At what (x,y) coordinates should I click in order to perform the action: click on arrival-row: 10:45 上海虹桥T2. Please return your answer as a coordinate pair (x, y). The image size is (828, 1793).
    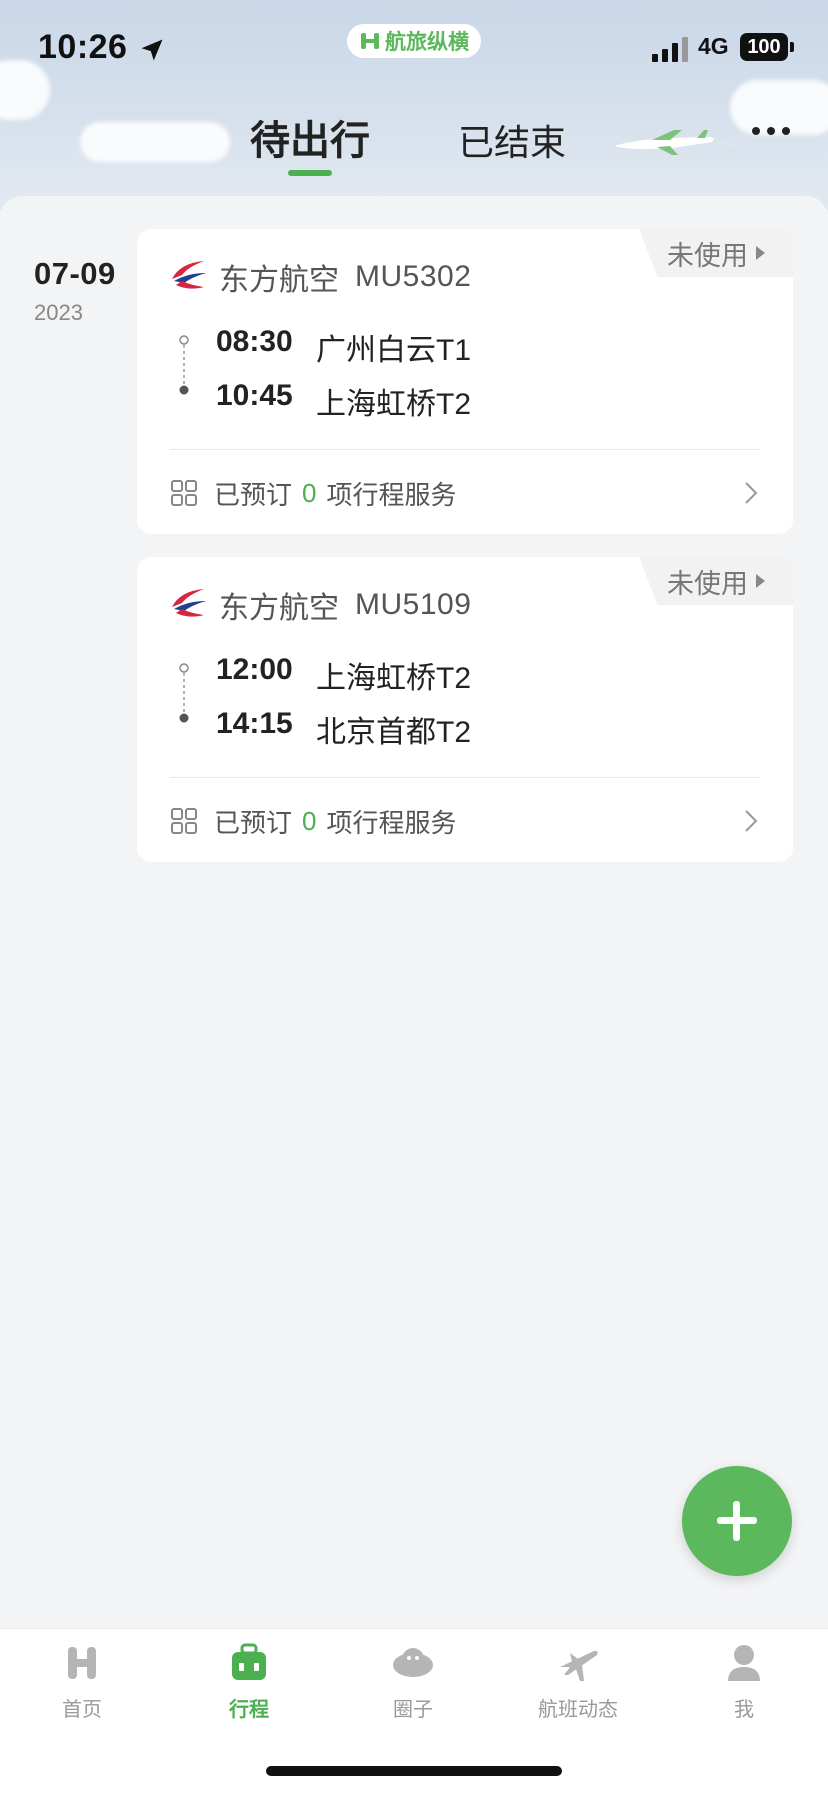
    Looking at the image, I should click on (343, 401).